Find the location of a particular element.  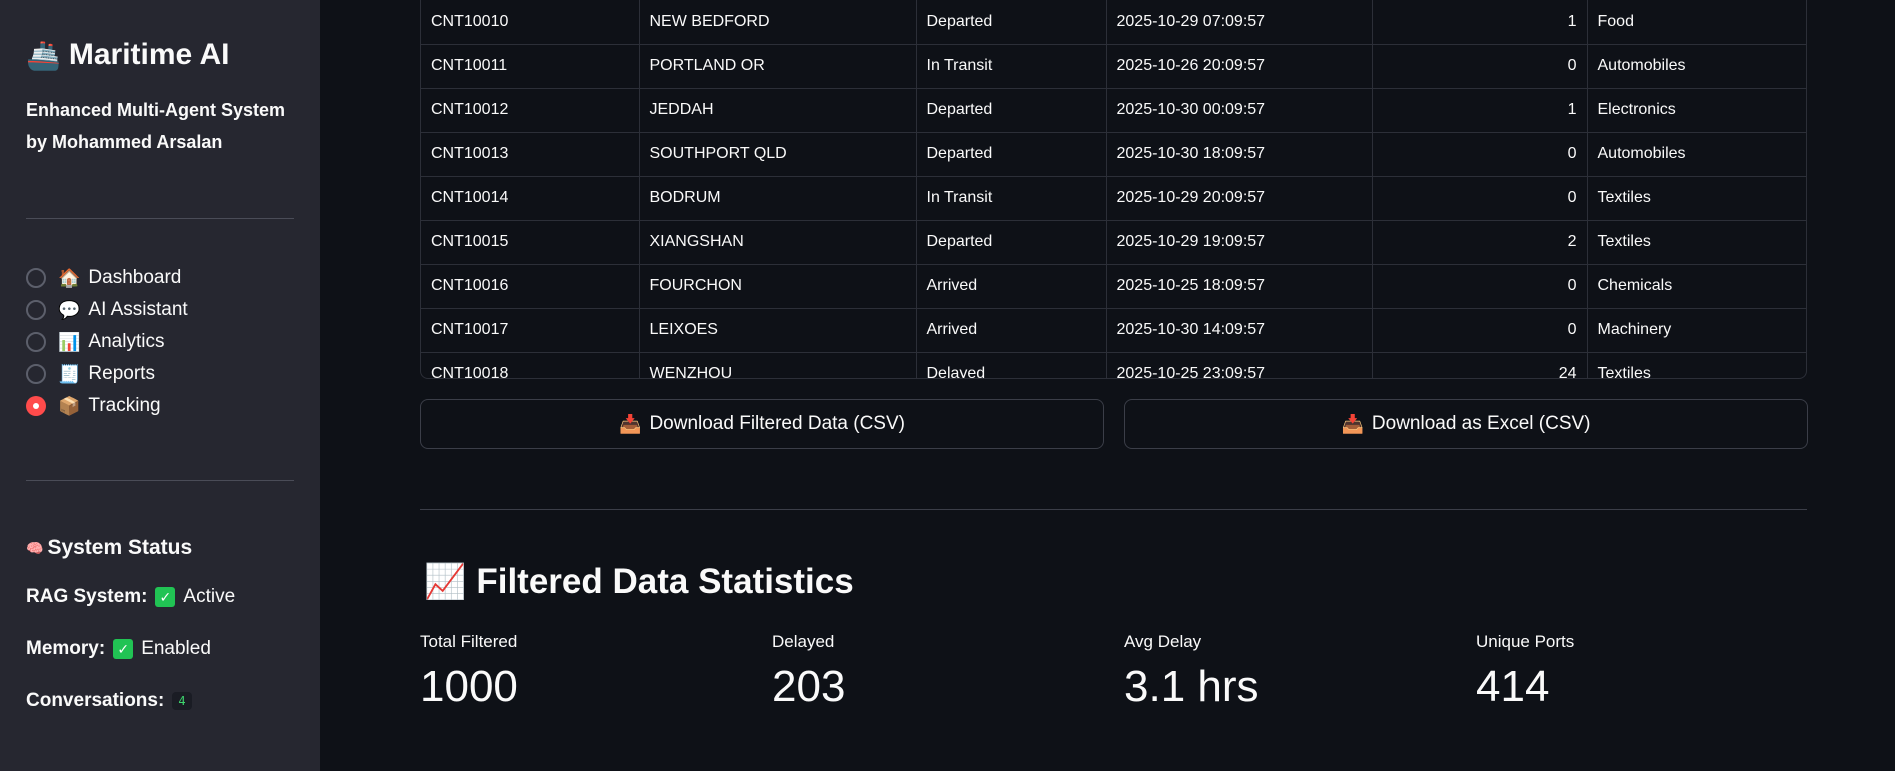

cargo-cell: Machinery is located at coordinates (1696, 330).